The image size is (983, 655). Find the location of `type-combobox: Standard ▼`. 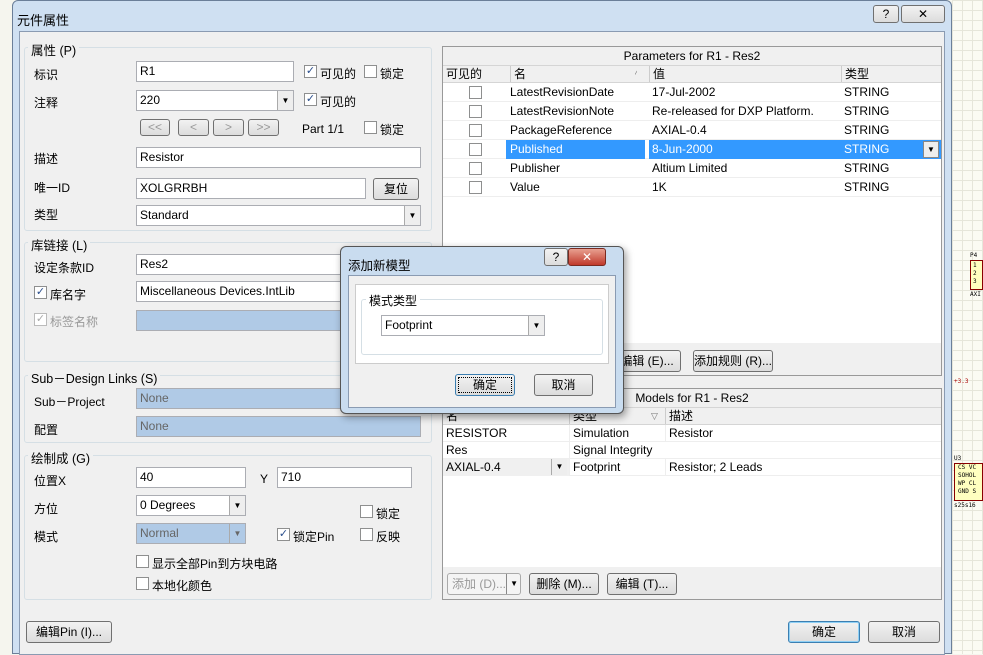

type-combobox: Standard ▼ is located at coordinates (278, 215).